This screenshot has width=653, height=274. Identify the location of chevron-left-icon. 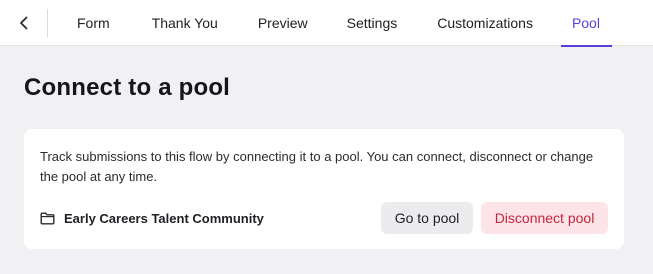
(24, 23).